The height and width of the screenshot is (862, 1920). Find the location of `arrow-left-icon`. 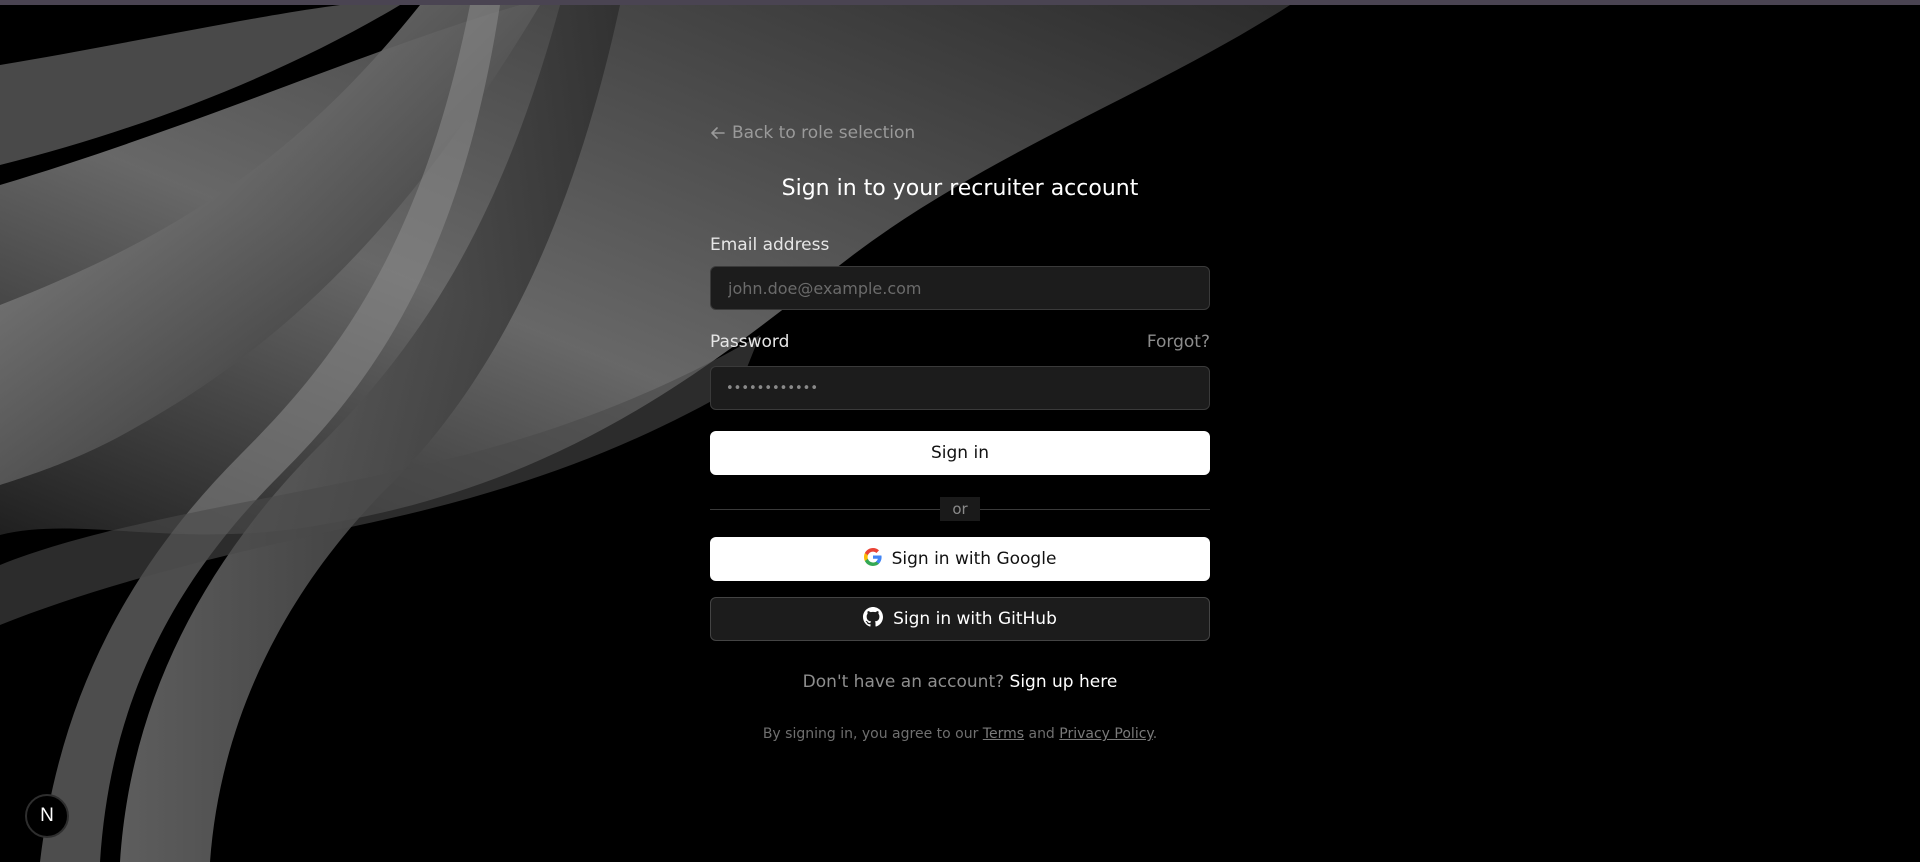

arrow-left-icon is located at coordinates (718, 133).